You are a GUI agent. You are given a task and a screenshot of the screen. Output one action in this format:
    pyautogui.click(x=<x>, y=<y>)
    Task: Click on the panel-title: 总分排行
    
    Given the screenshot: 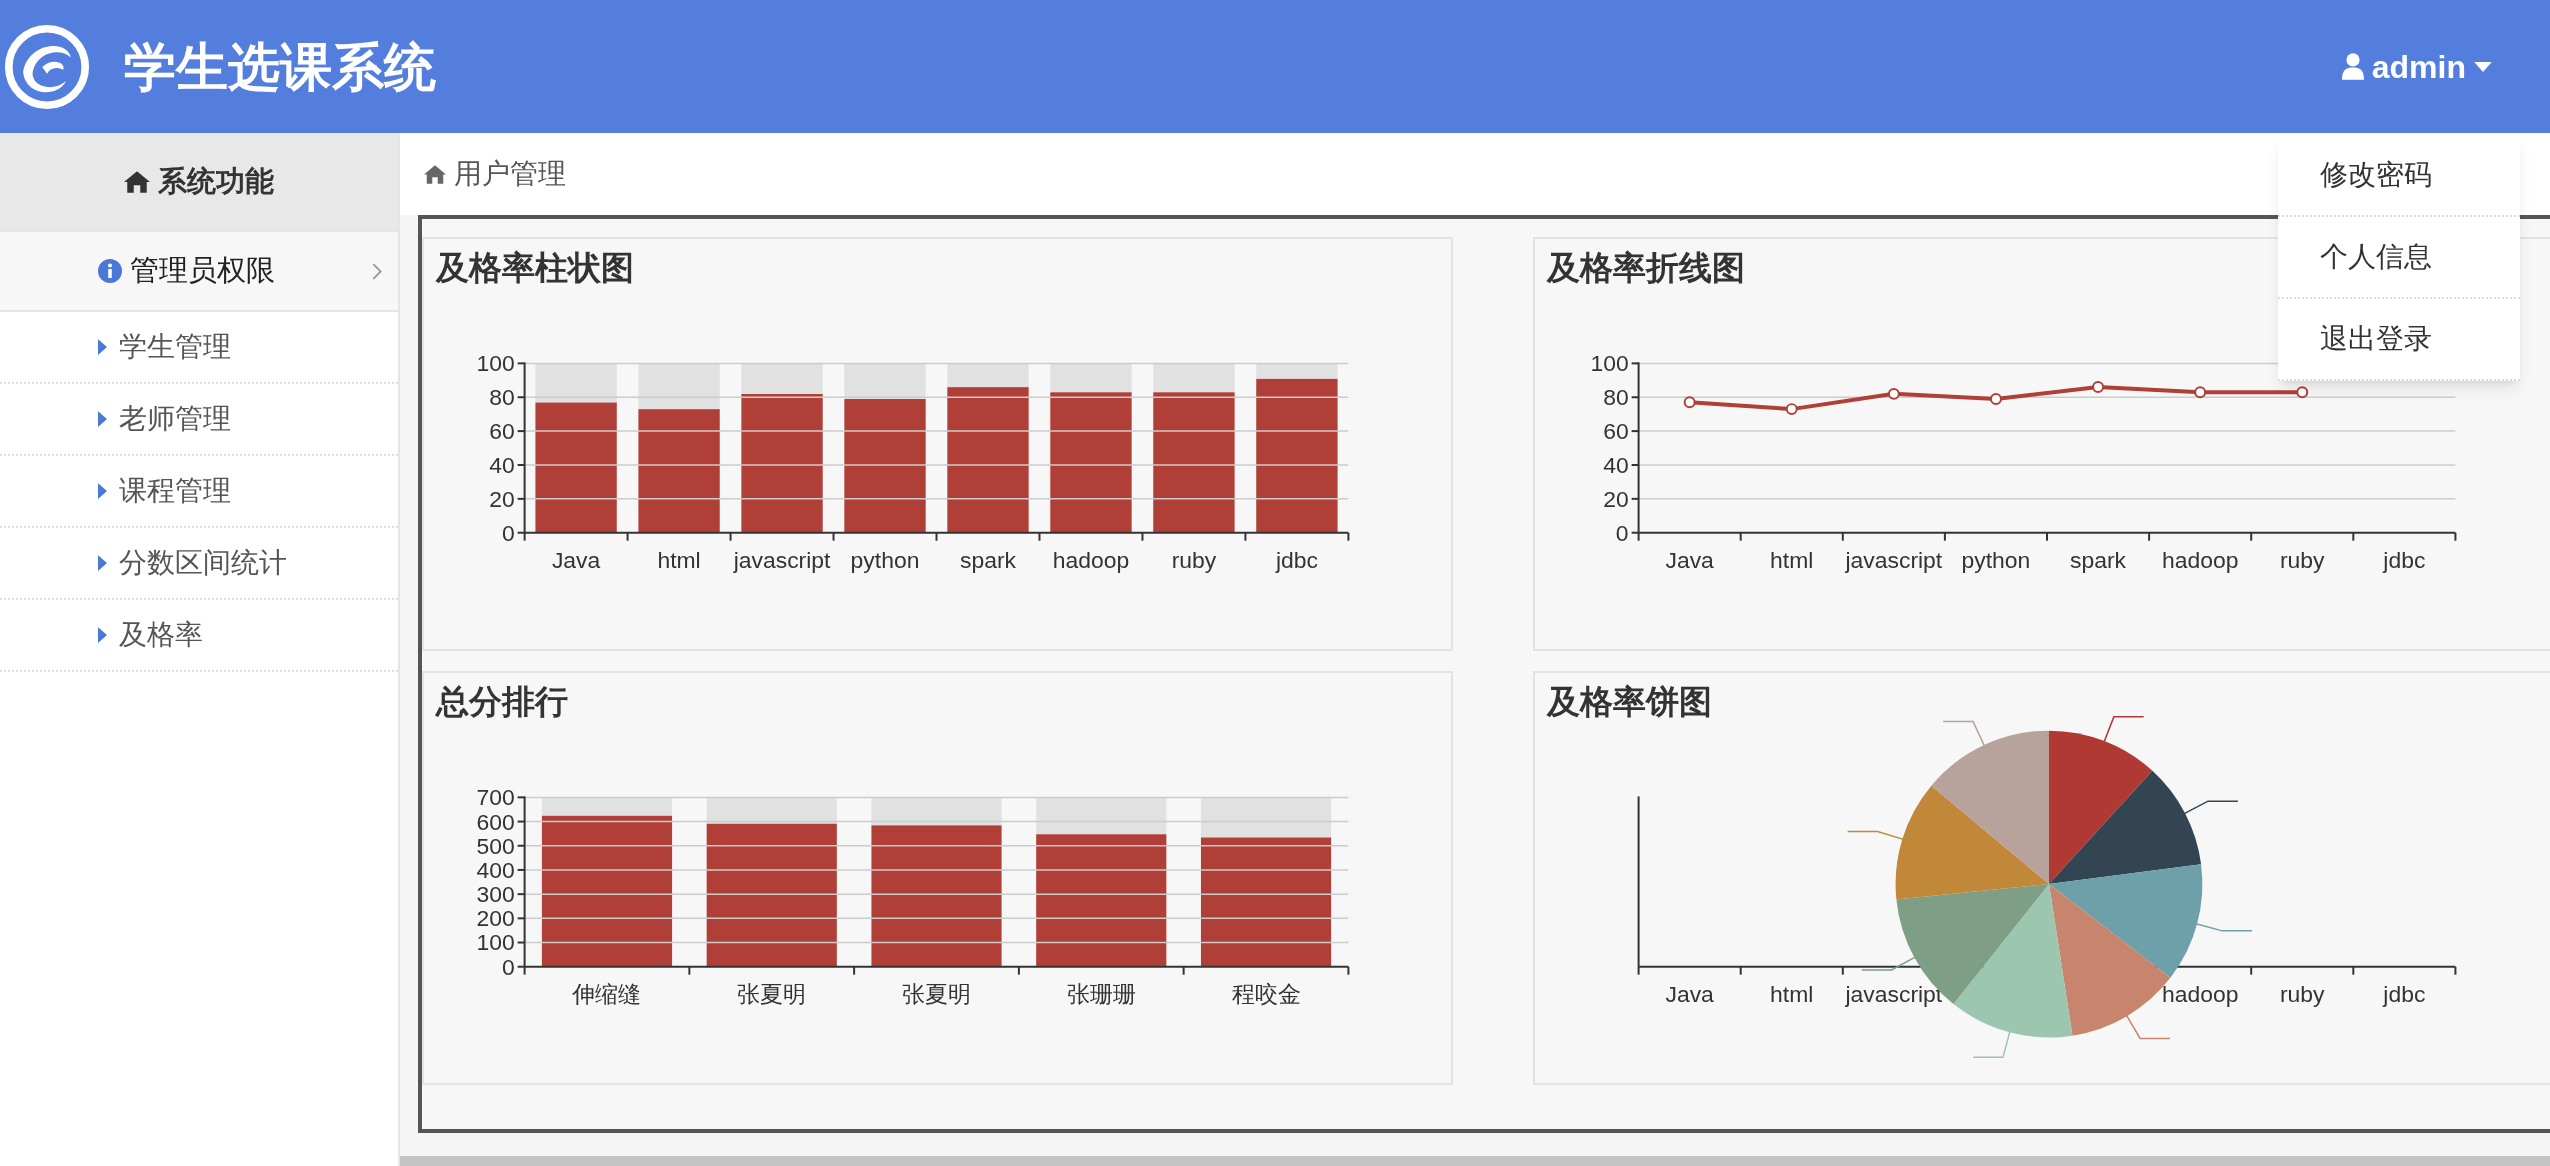 What is the action you would take?
    pyautogui.click(x=502, y=702)
    